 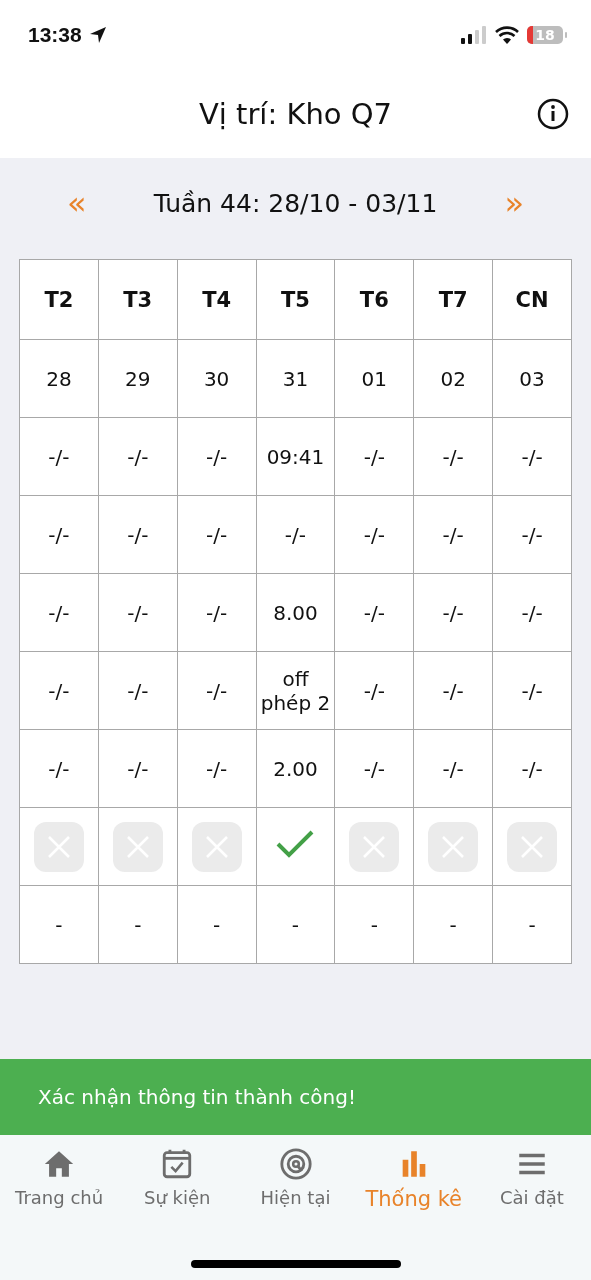 What do you see at coordinates (295, 768) in the screenshot?
I see `table-cell: 2.00` at bounding box center [295, 768].